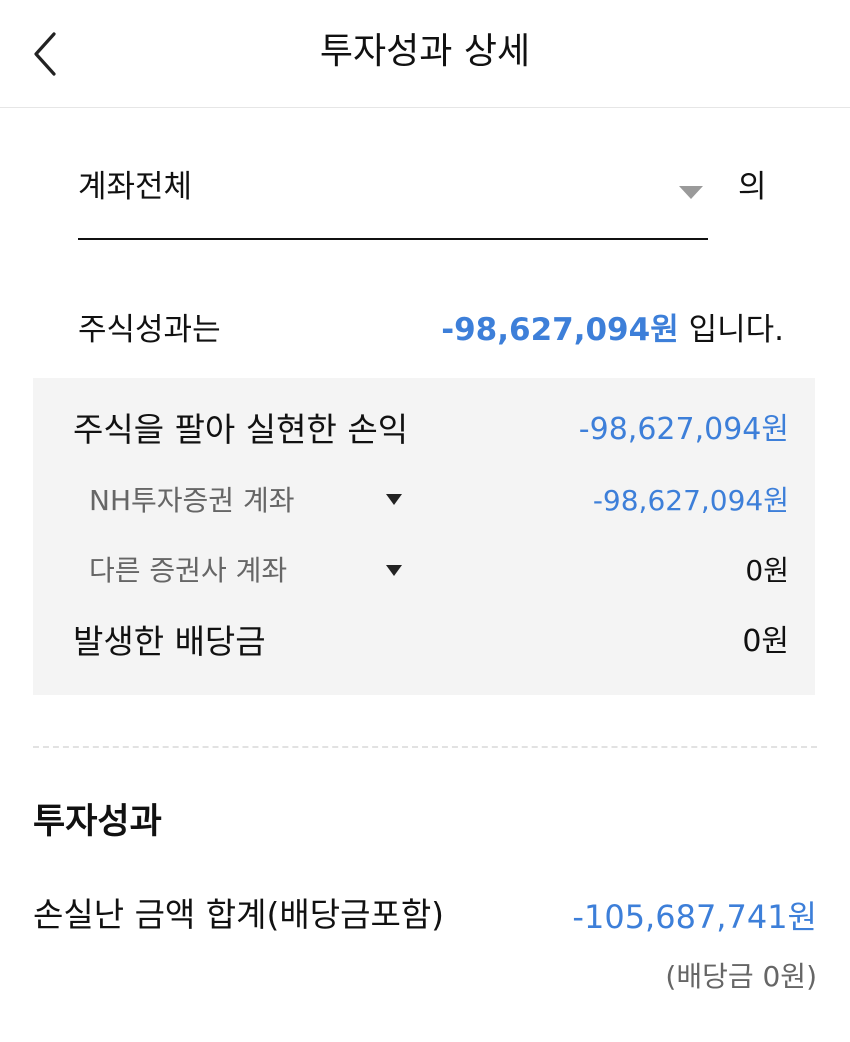 This screenshot has width=850, height=1042. Describe the element at coordinates (169, 641) in the screenshot. I see `dividend-label: 발생한 배당금` at that location.